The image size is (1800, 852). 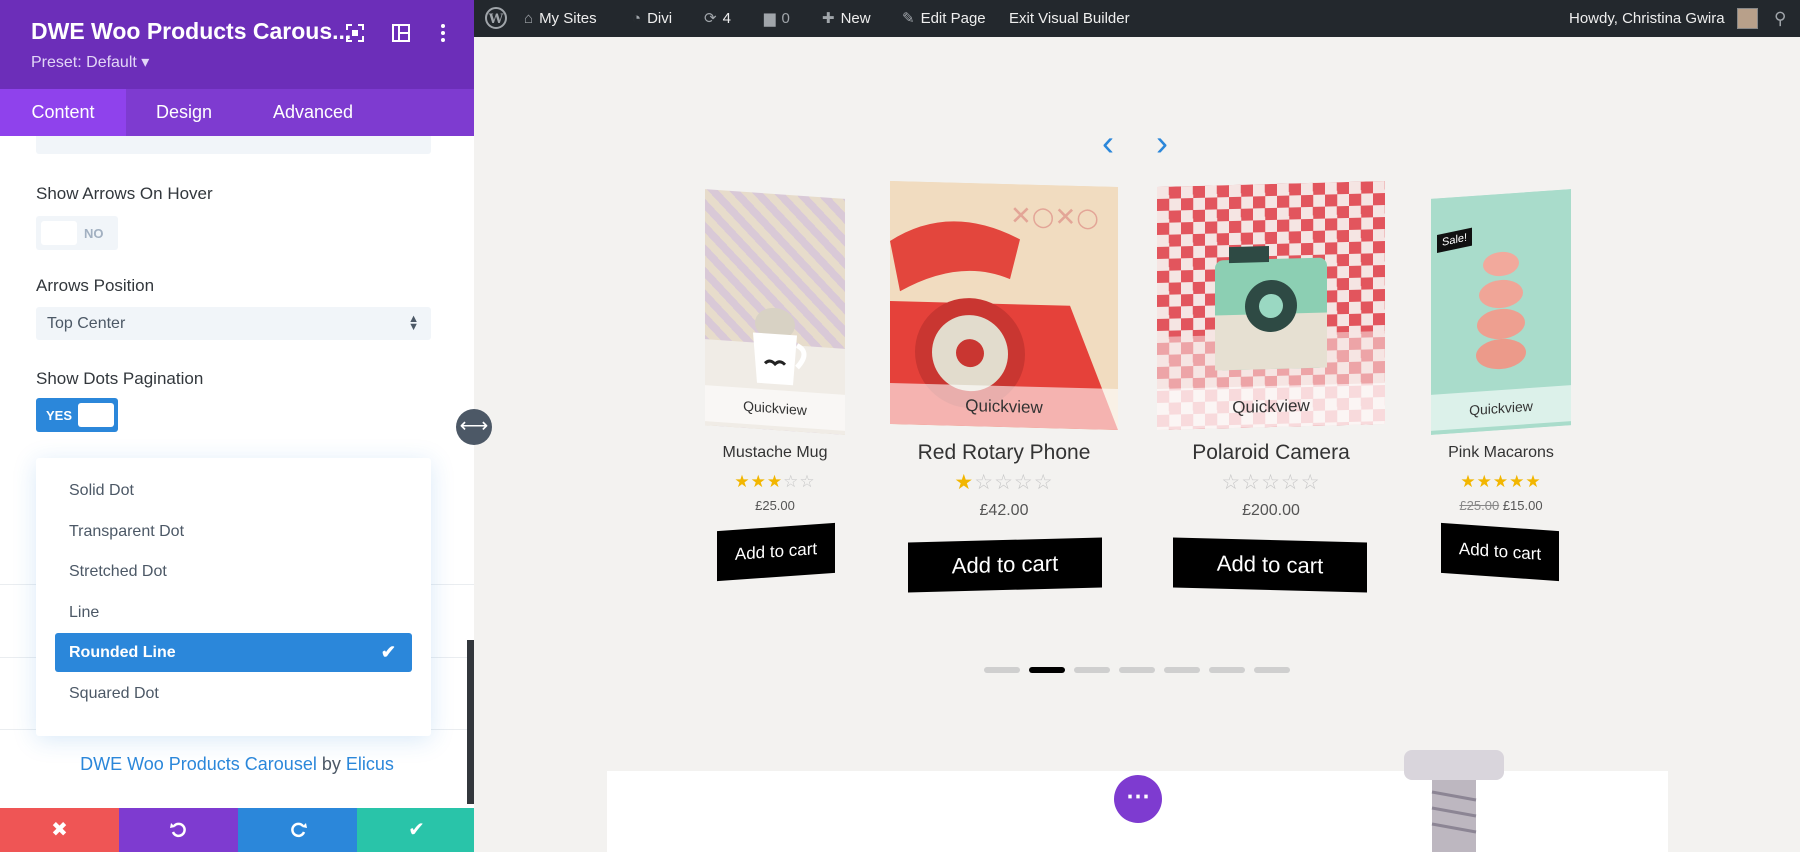 What do you see at coordinates (1004, 453) in the screenshot?
I see `product-name: Red Rotary Phone` at bounding box center [1004, 453].